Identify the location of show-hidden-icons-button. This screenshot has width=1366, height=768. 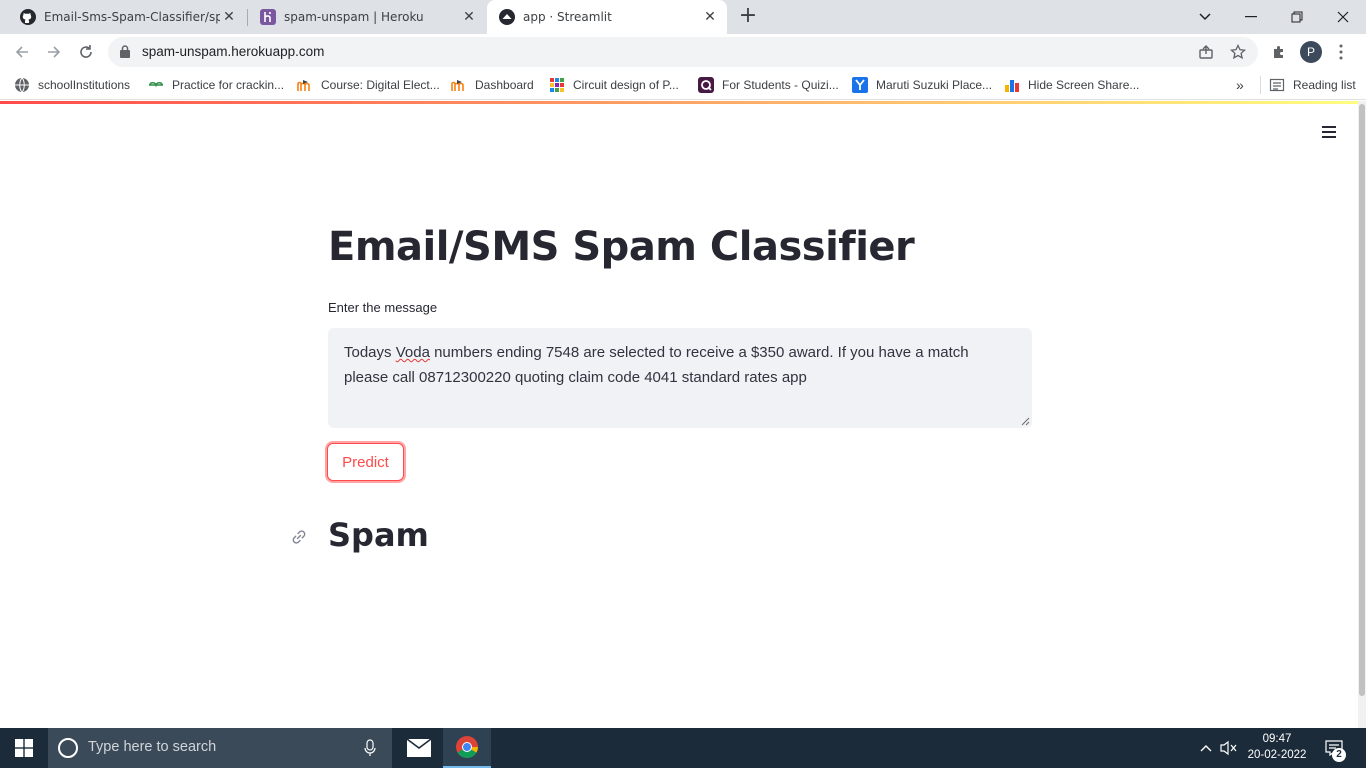
(1206, 748).